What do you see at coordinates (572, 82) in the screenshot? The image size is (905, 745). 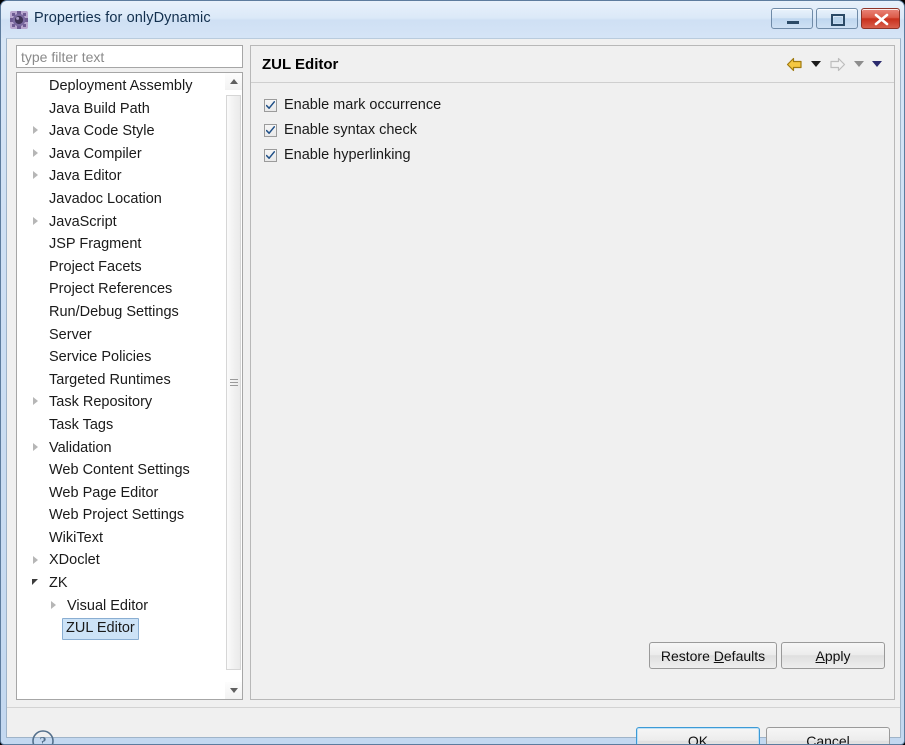 I see `pane-separator` at bounding box center [572, 82].